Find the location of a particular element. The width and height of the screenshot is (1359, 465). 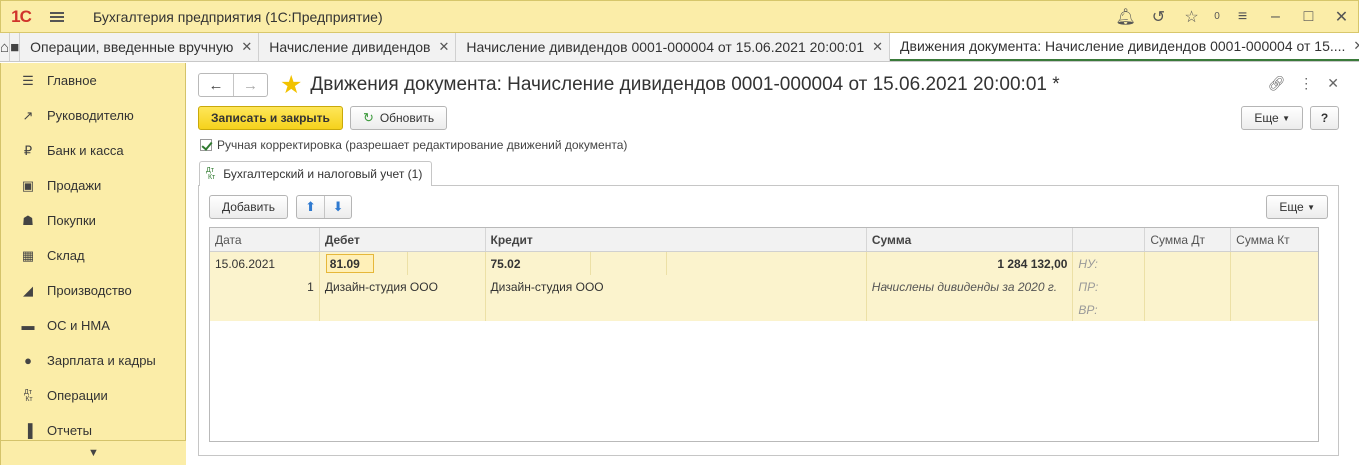

sidebar-item-salary: ● Зарплата и кадры is located at coordinates (93, 360).